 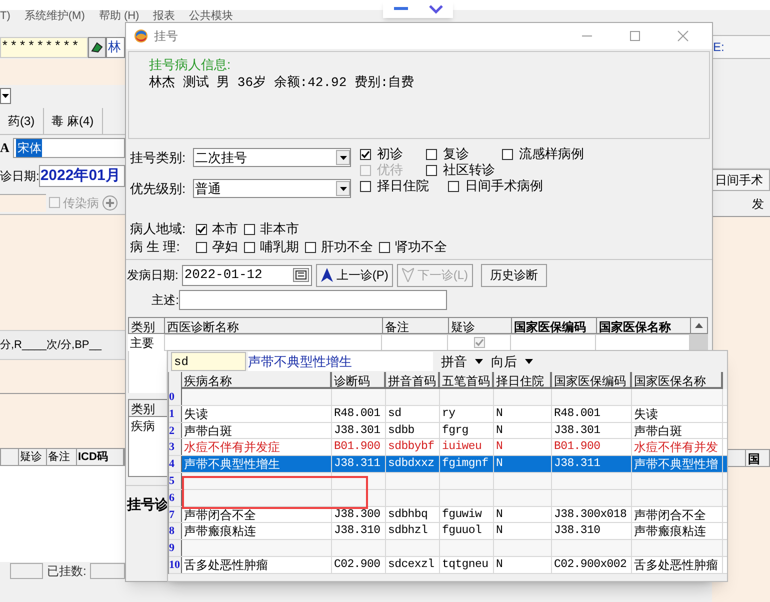 What do you see at coordinates (390, 170) in the screenshot?
I see `checkbox-label: 优待` at bounding box center [390, 170].